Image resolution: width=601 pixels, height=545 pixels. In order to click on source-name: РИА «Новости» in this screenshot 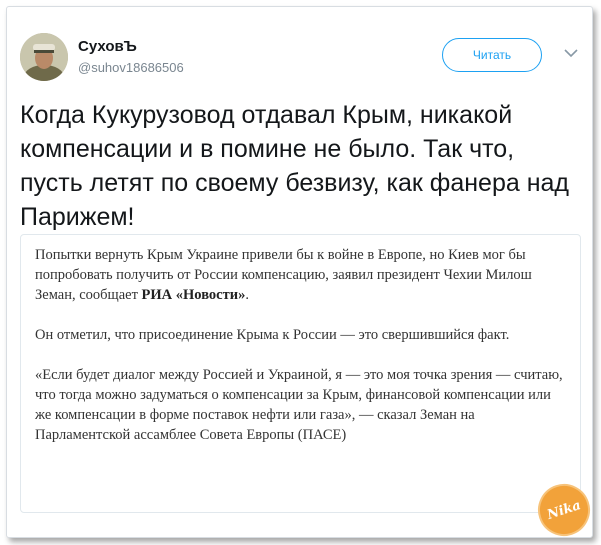, I will do `click(193, 295)`.